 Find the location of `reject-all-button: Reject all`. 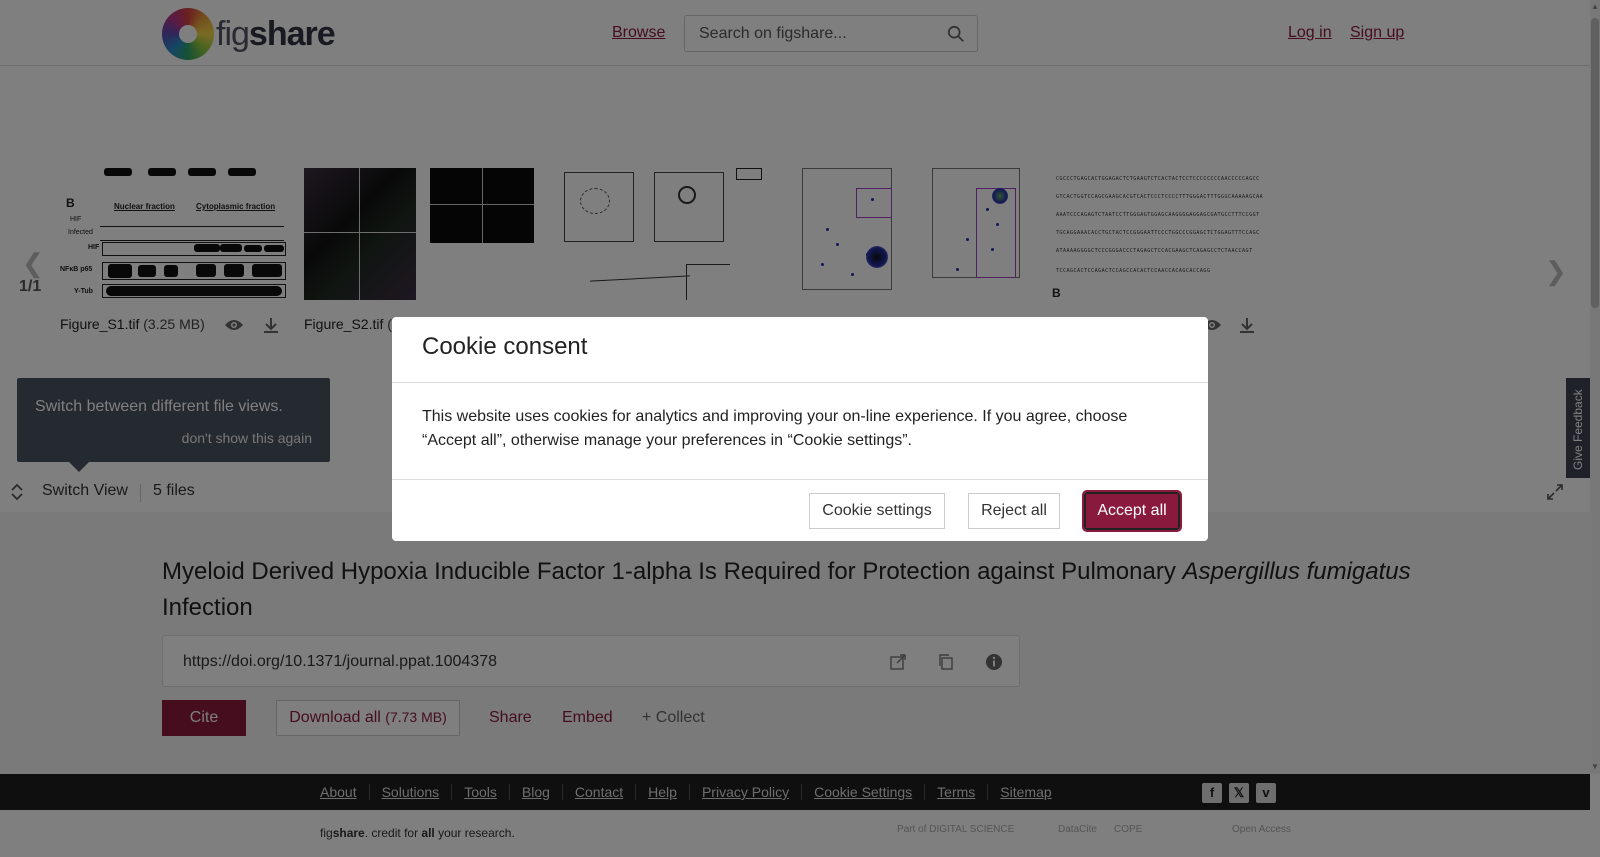

reject-all-button: Reject all is located at coordinates (1014, 511).